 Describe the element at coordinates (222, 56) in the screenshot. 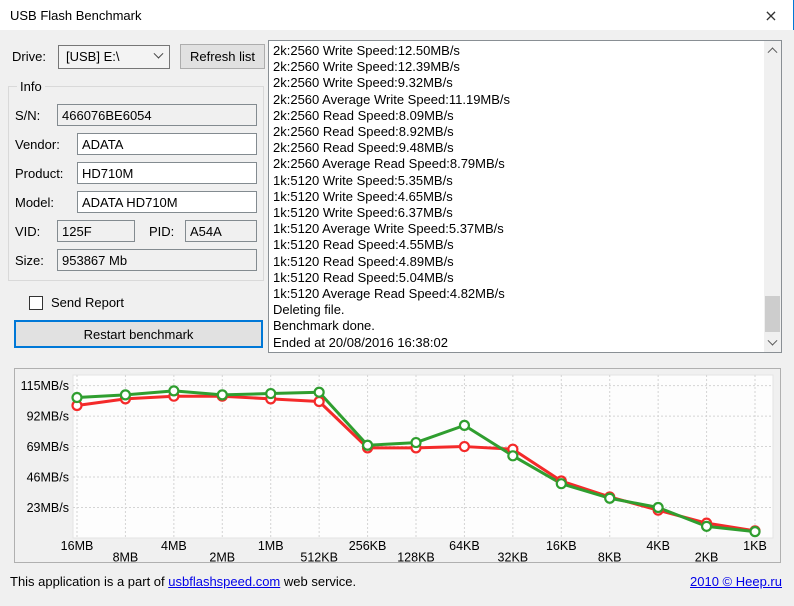

I see `refresh-list-button: Refresh list` at that location.